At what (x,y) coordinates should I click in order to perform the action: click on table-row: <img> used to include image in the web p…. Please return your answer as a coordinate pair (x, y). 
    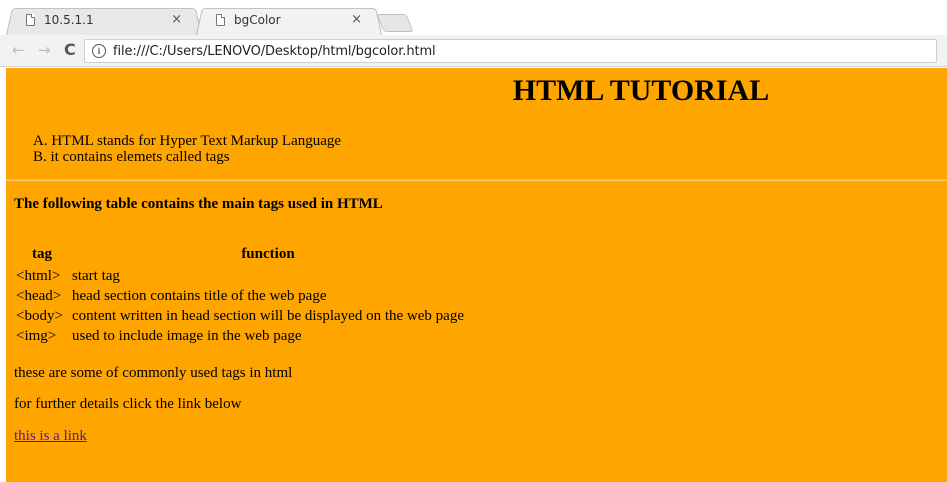
    Looking at the image, I should click on (240, 337).